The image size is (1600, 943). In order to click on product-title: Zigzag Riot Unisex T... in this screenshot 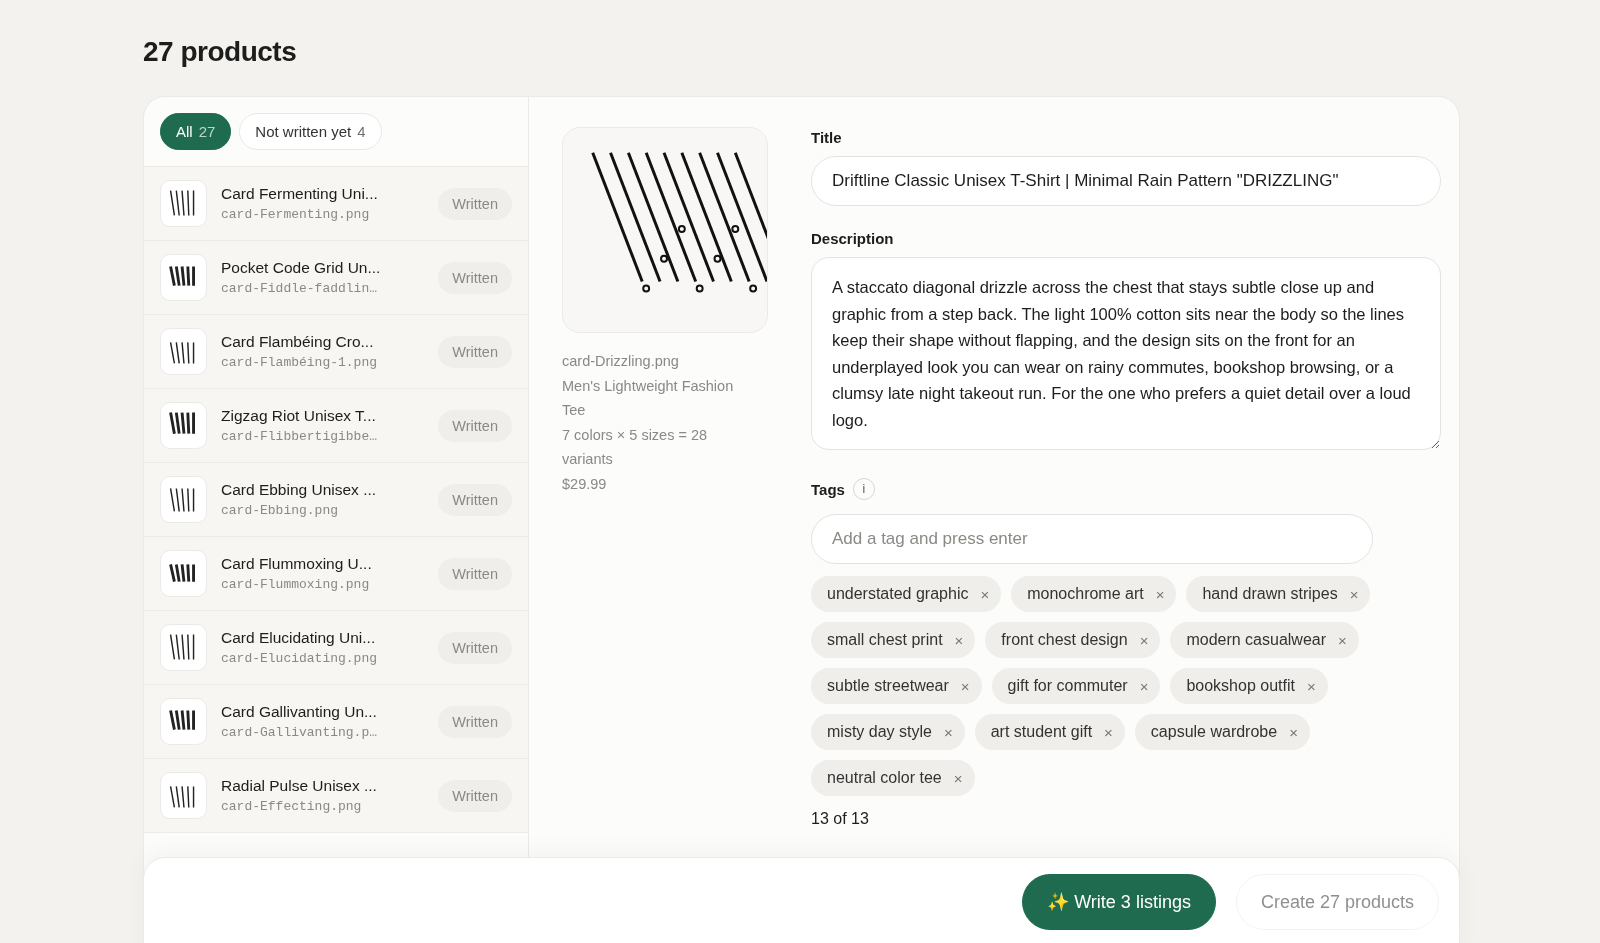, I will do `click(299, 416)`.